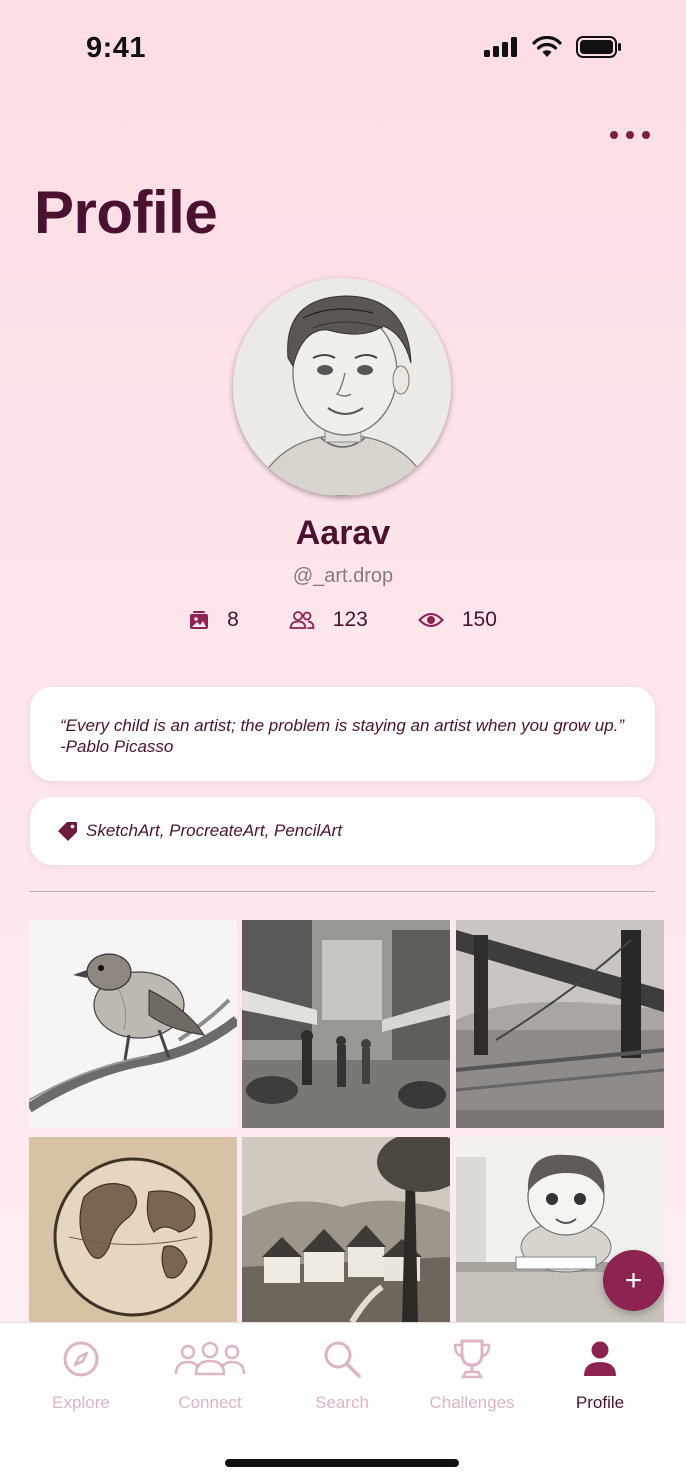  Describe the element at coordinates (116, 48) in the screenshot. I see `status-time: 9:41` at that location.